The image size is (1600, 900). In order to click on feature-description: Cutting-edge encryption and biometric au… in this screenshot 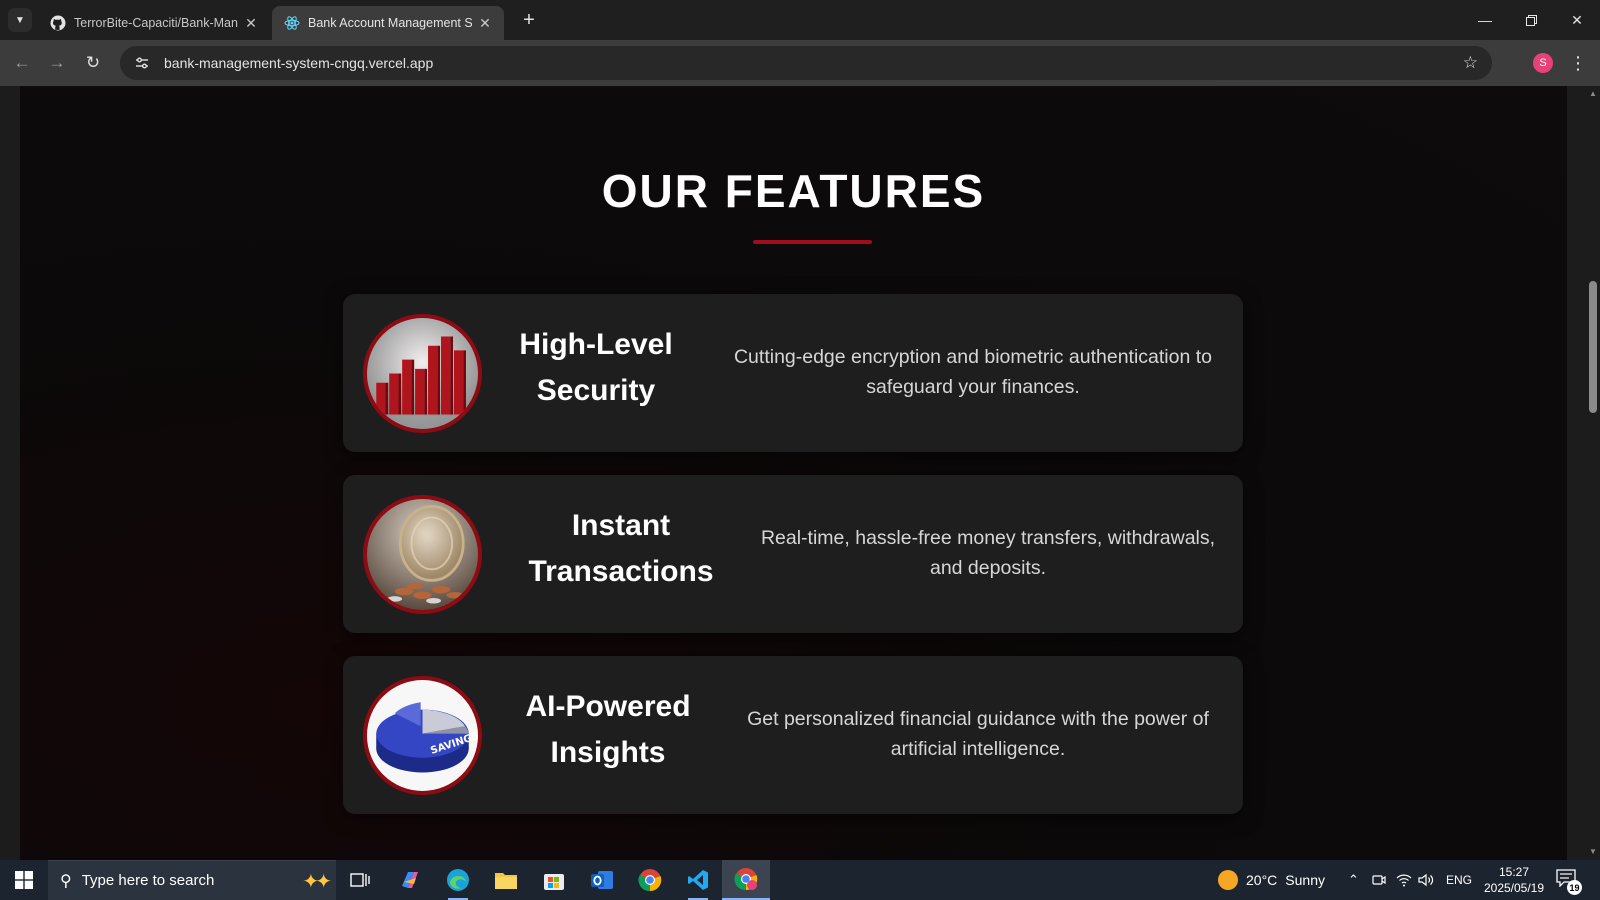, I will do `click(973, 372)`.